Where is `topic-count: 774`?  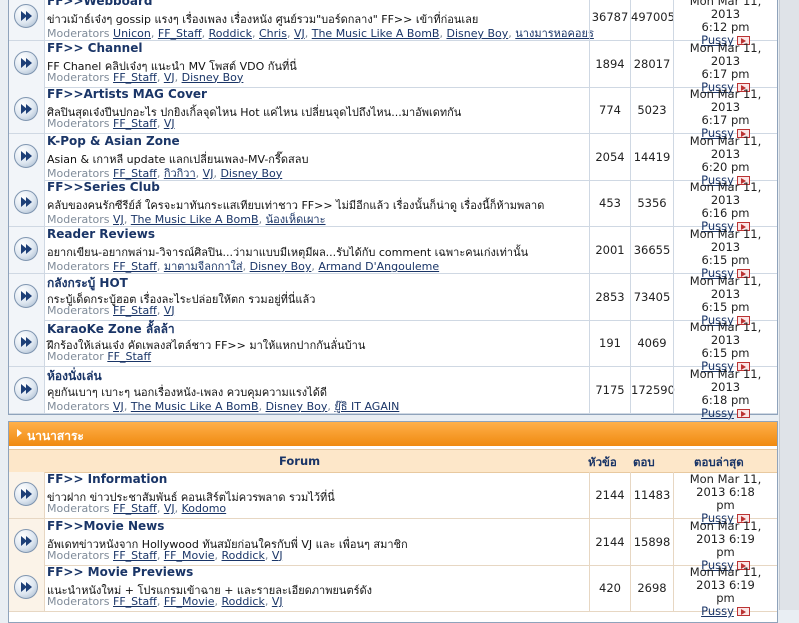 topic-count: 774 is located at coordinates (609, 110).